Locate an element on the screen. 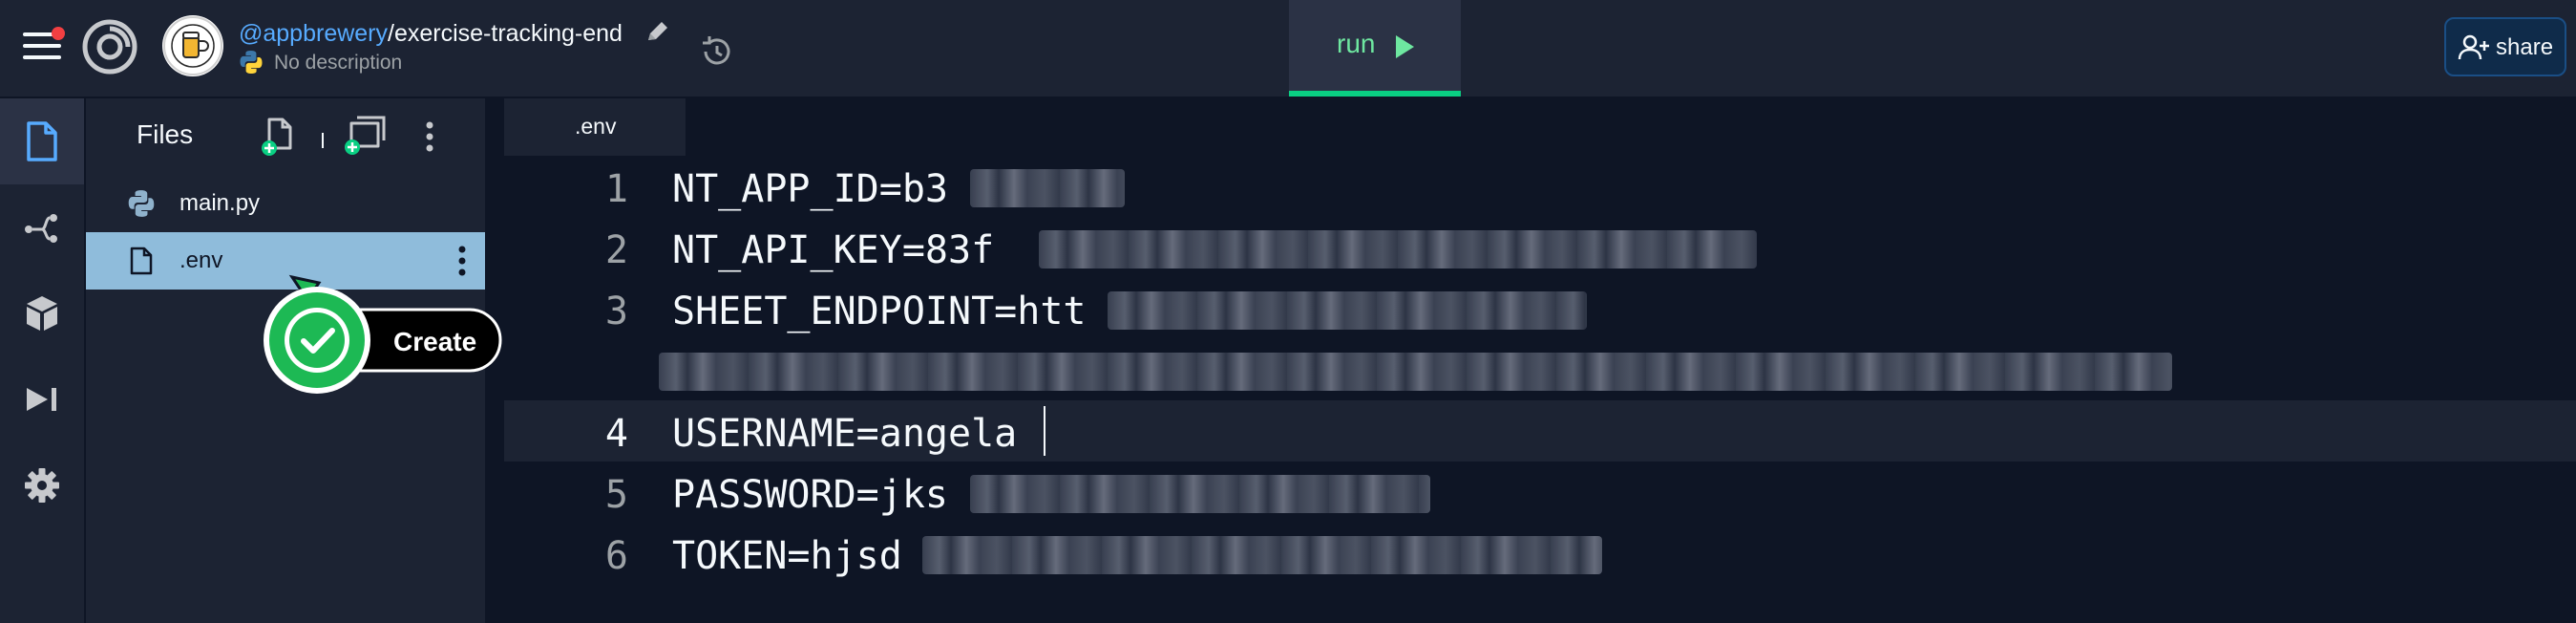 The image size is (2576, 623). line-text: USERNAME=angela is located at coordinates (845, 434).